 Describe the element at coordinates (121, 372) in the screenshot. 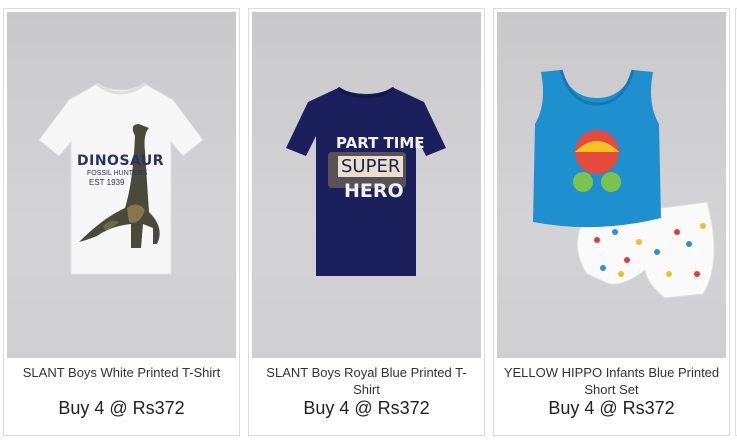

I see `product-name: SLANT Boys White Printed T-Shirt` at that location.